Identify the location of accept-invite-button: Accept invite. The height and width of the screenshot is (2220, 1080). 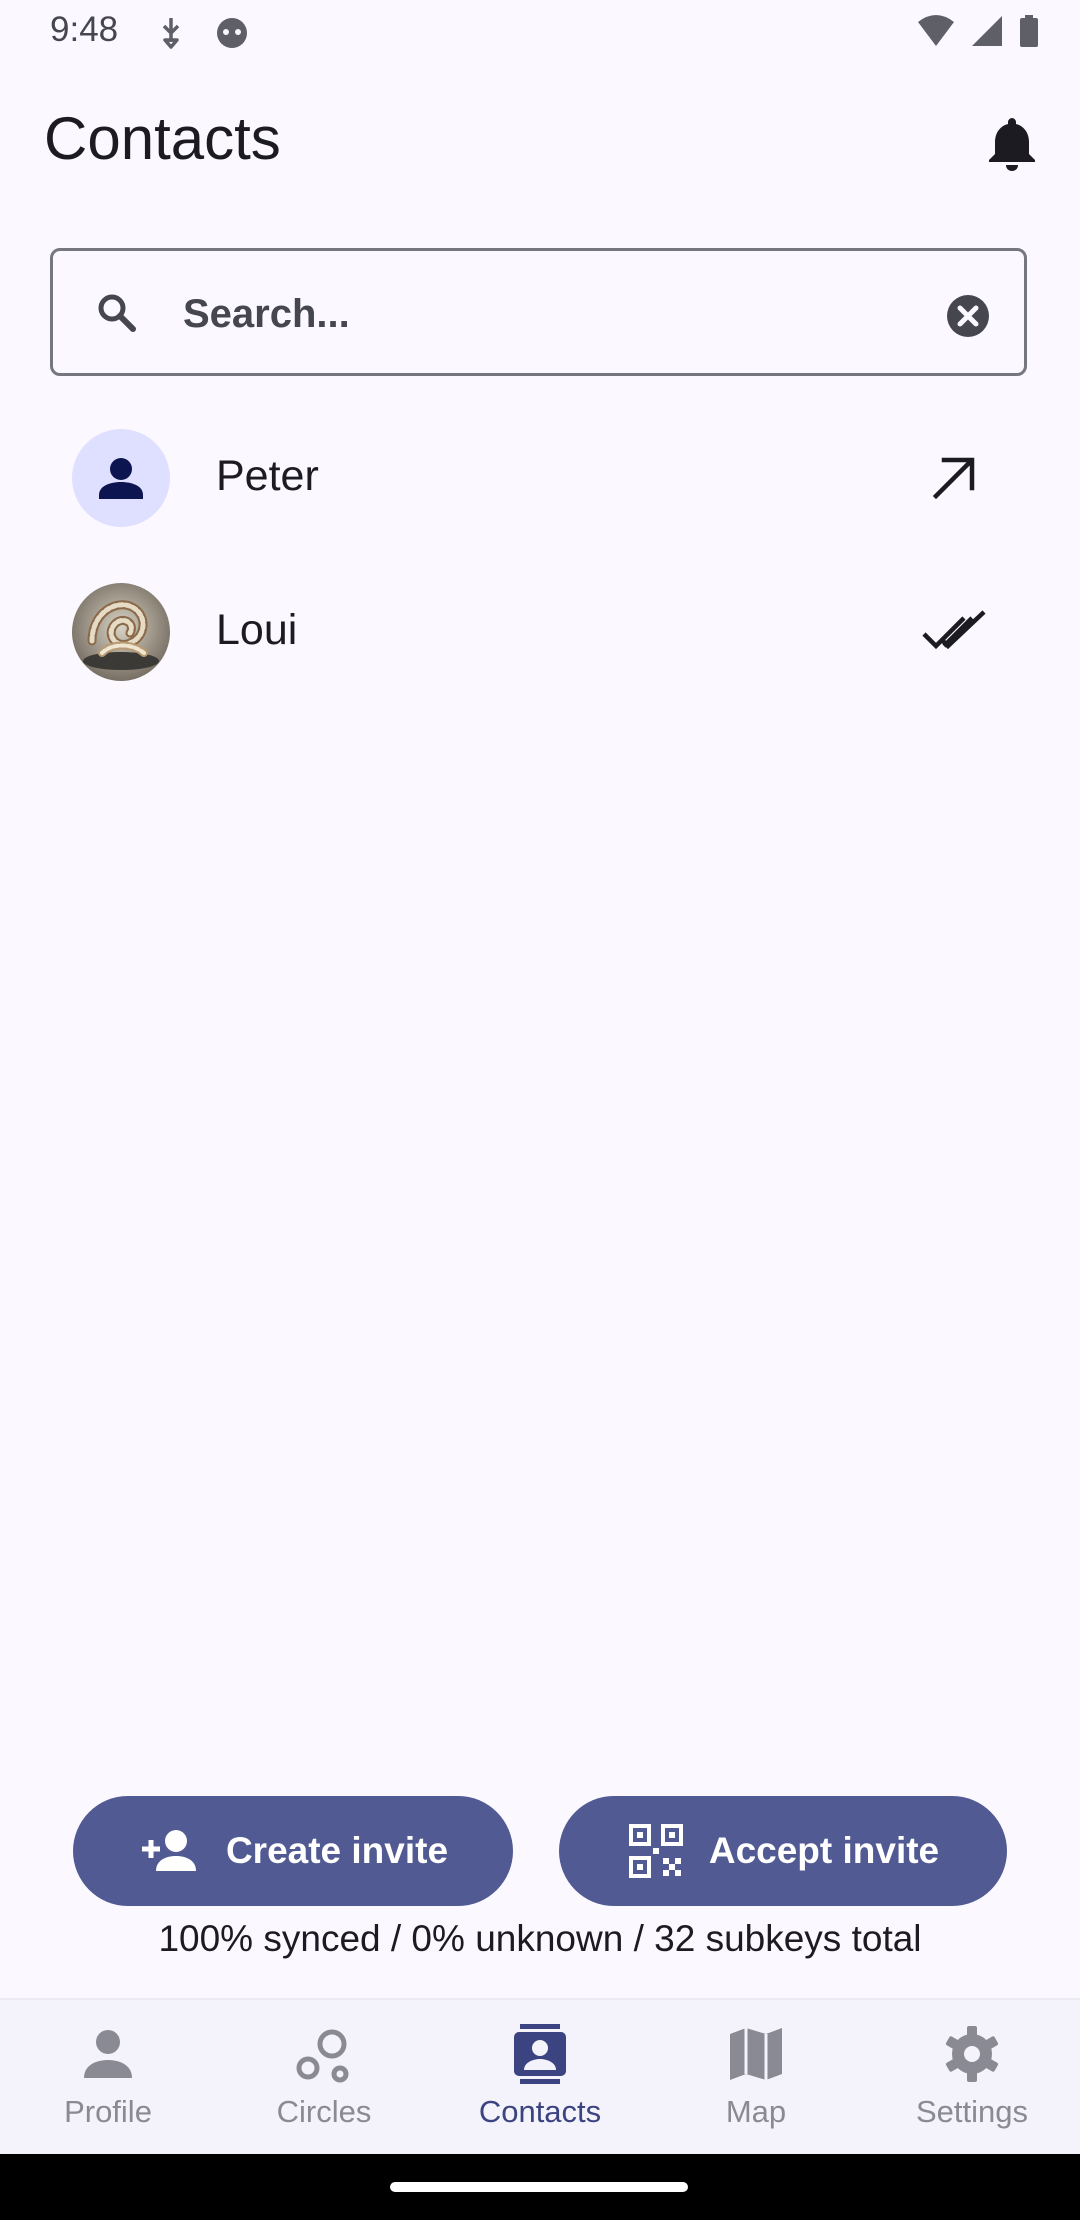
(783, 1851).